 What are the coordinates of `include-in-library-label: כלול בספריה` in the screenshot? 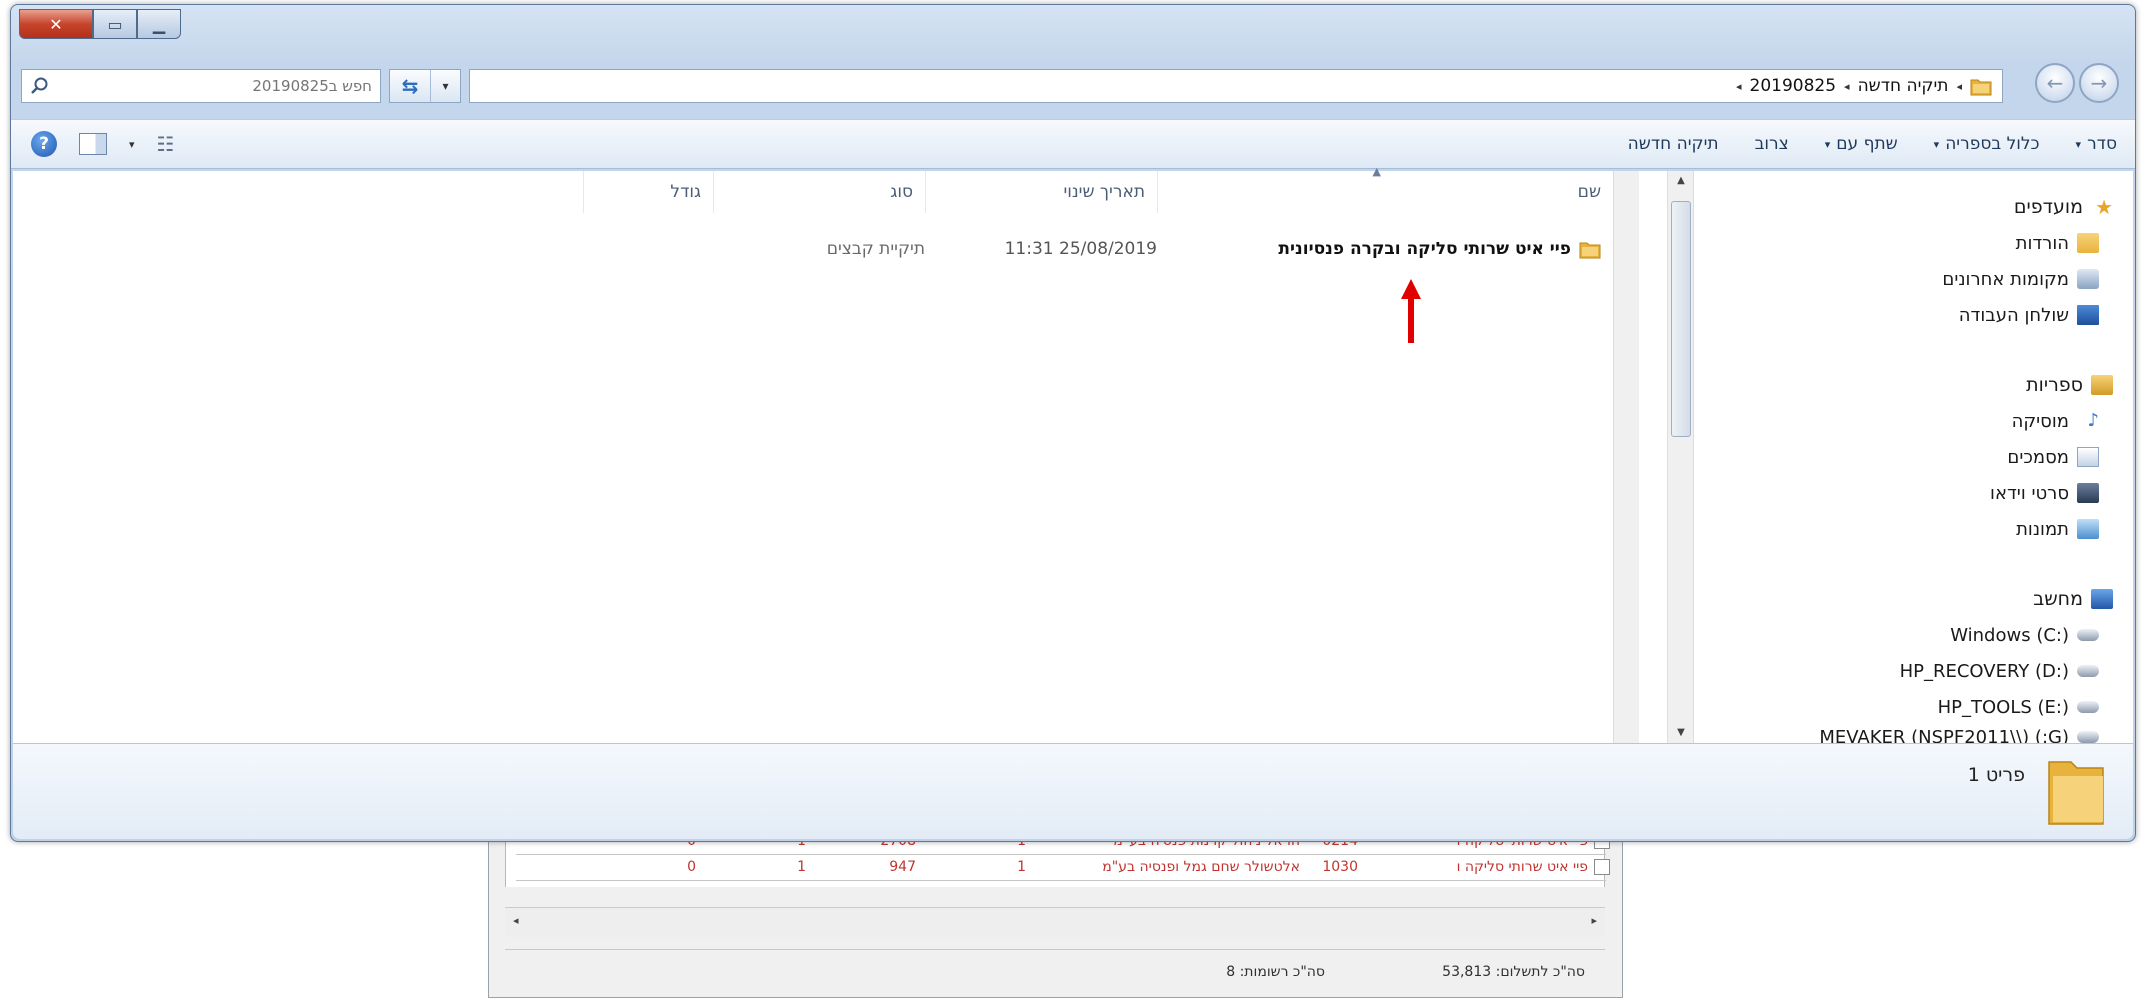 It's located at (1992, 144).